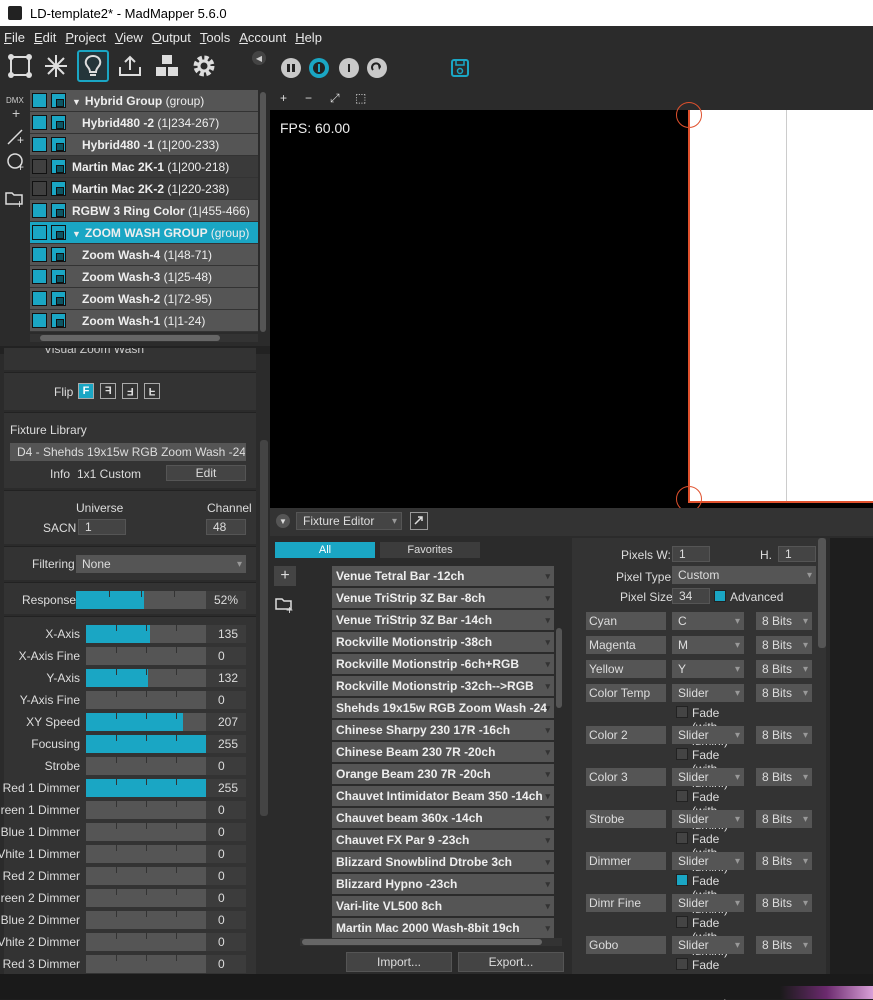 The width and height of the screenshot is (873, 1000). I want to click on channel-name-input: Yellow, so click(626, 669).